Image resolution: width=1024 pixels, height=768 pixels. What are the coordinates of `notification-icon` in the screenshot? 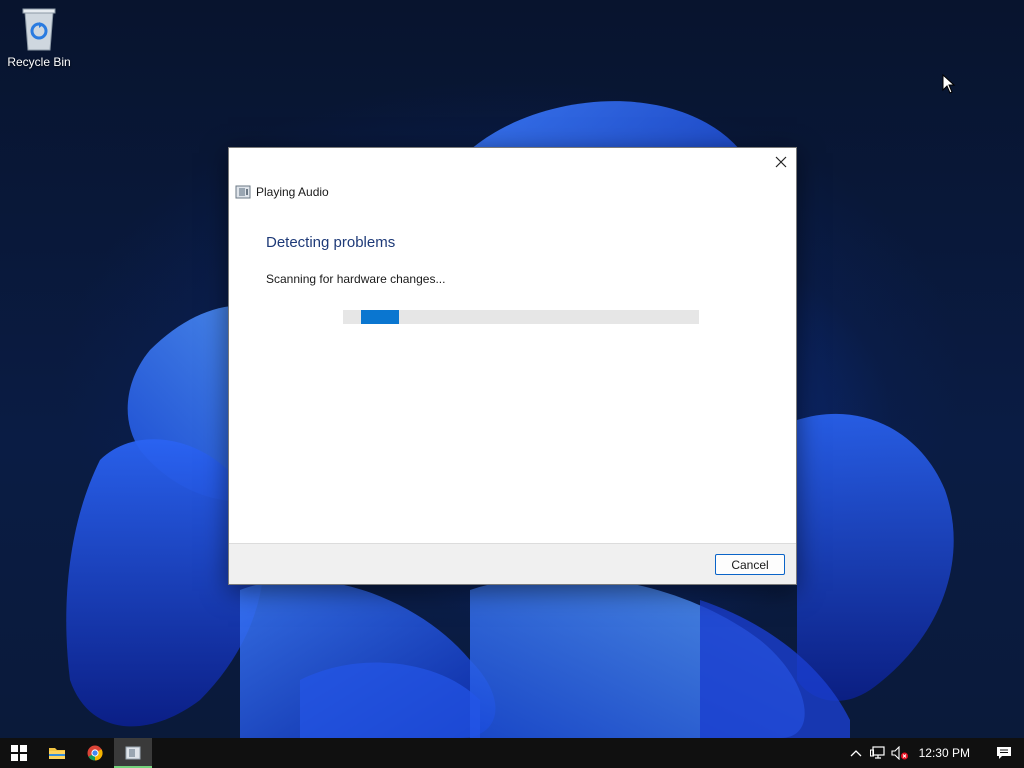 It's located at (1004, 753).